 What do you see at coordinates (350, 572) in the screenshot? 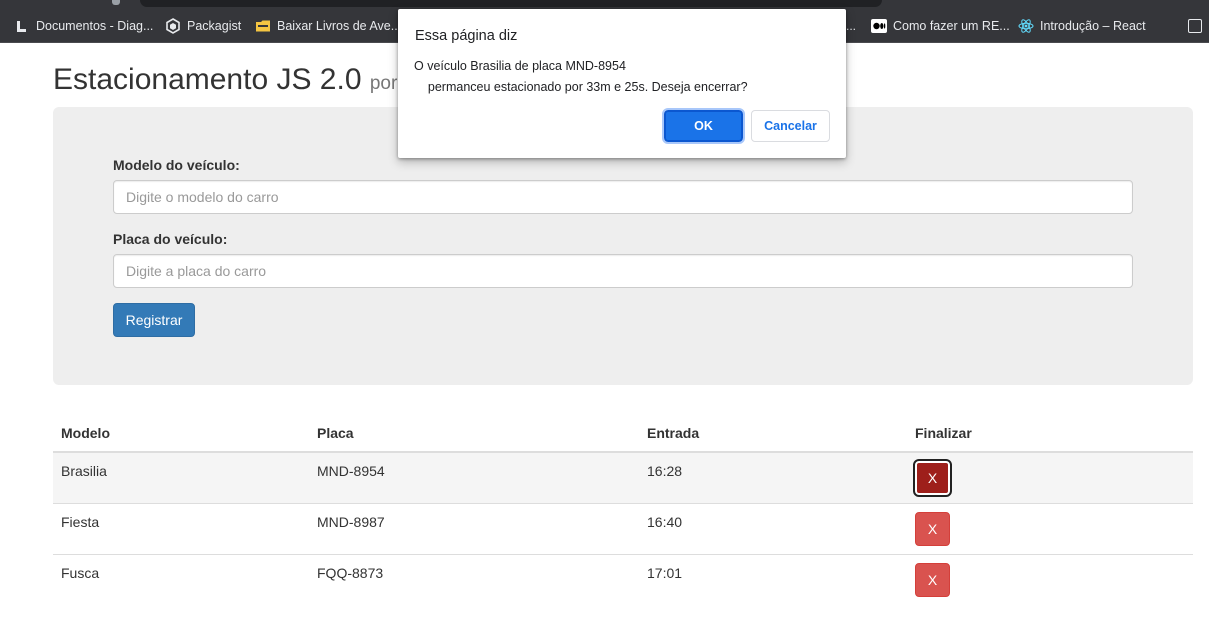
I see `cell-placa: FQQ-8873` at bounding box center [350, 572].